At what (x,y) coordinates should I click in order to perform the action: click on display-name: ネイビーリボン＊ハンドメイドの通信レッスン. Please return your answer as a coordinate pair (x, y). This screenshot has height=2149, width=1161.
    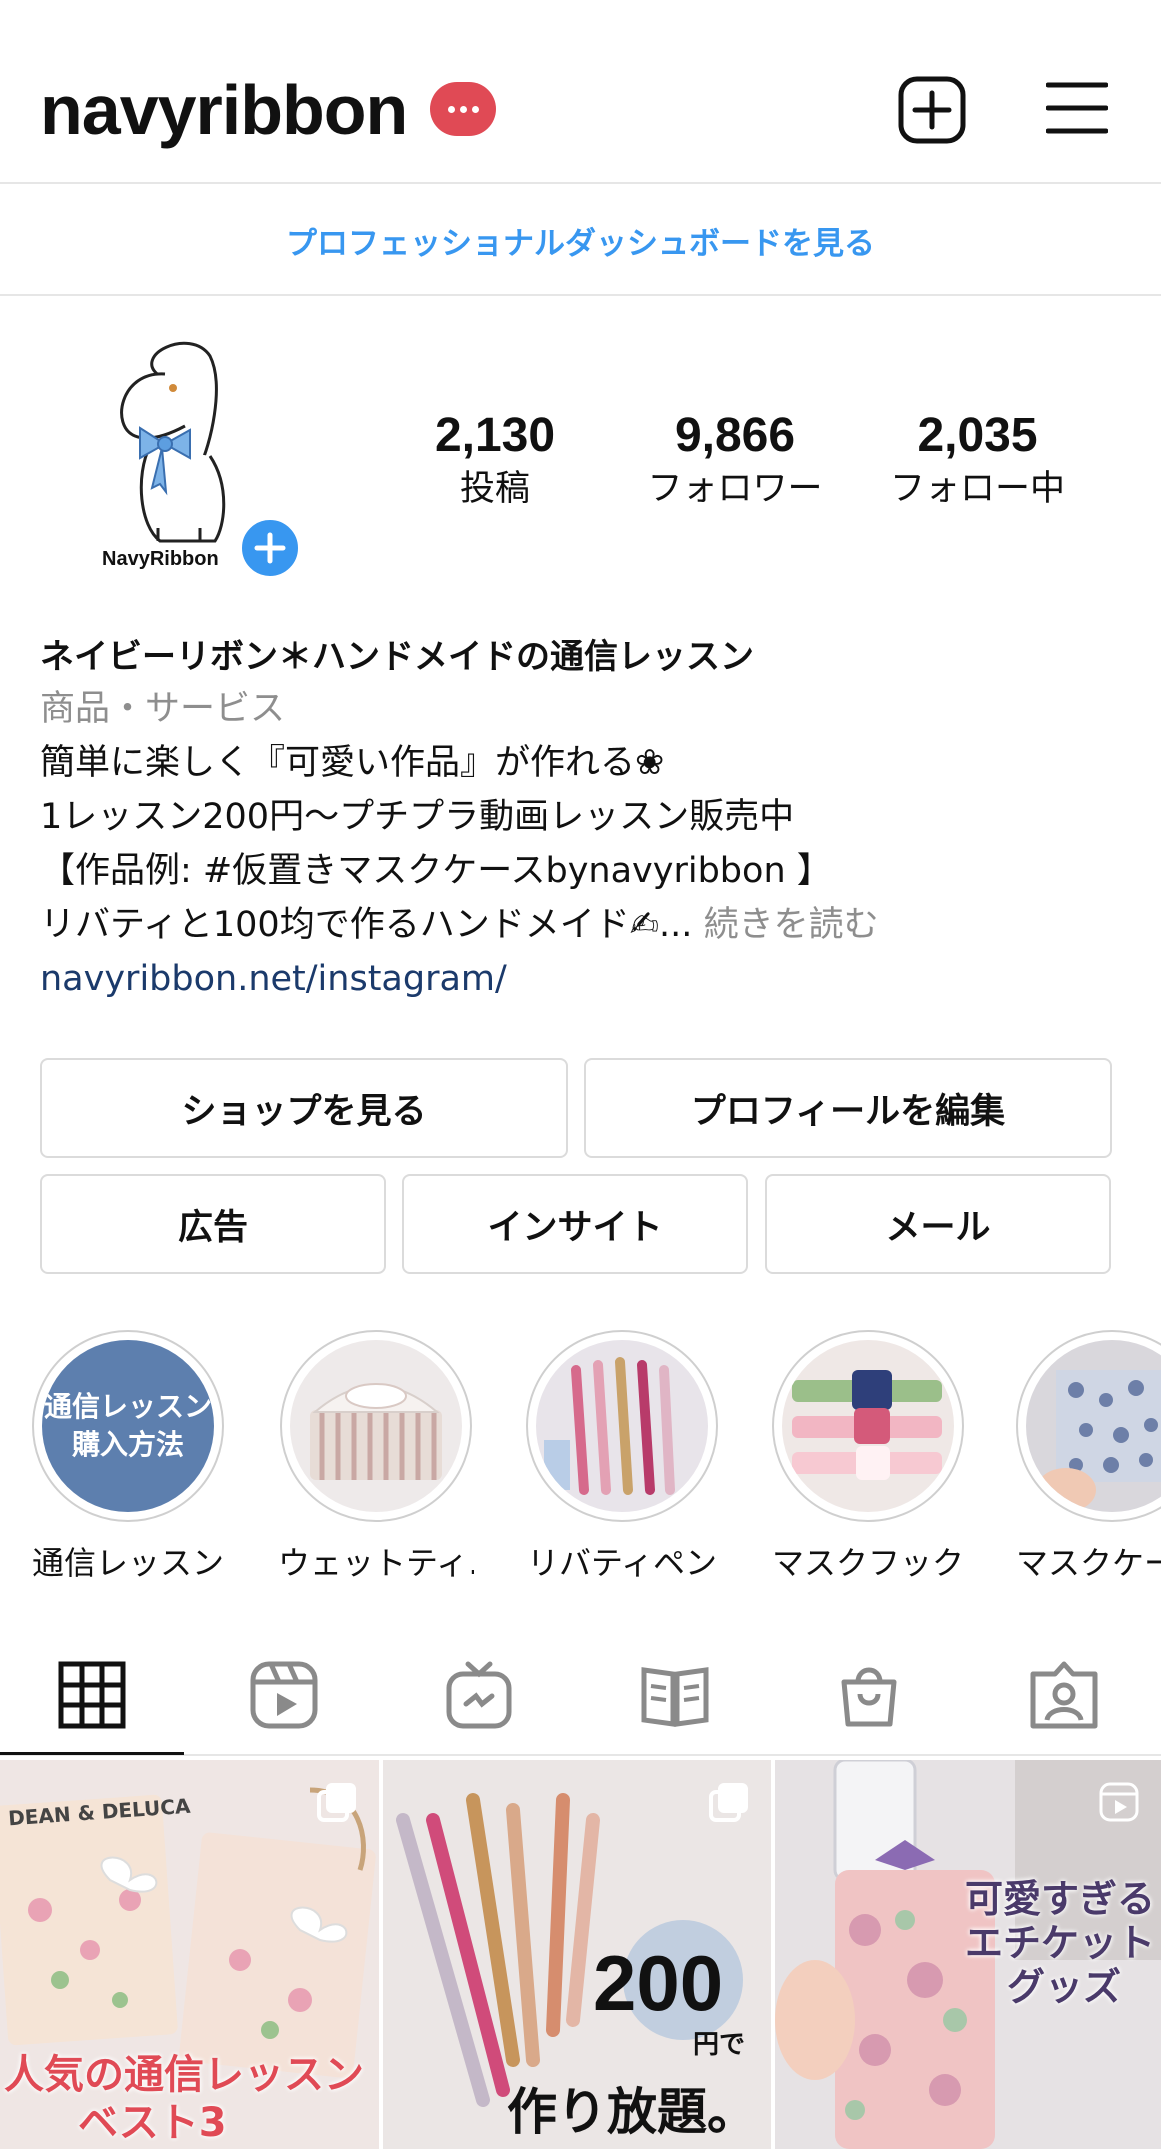
    Looking at the image, I should click on (397, 657).